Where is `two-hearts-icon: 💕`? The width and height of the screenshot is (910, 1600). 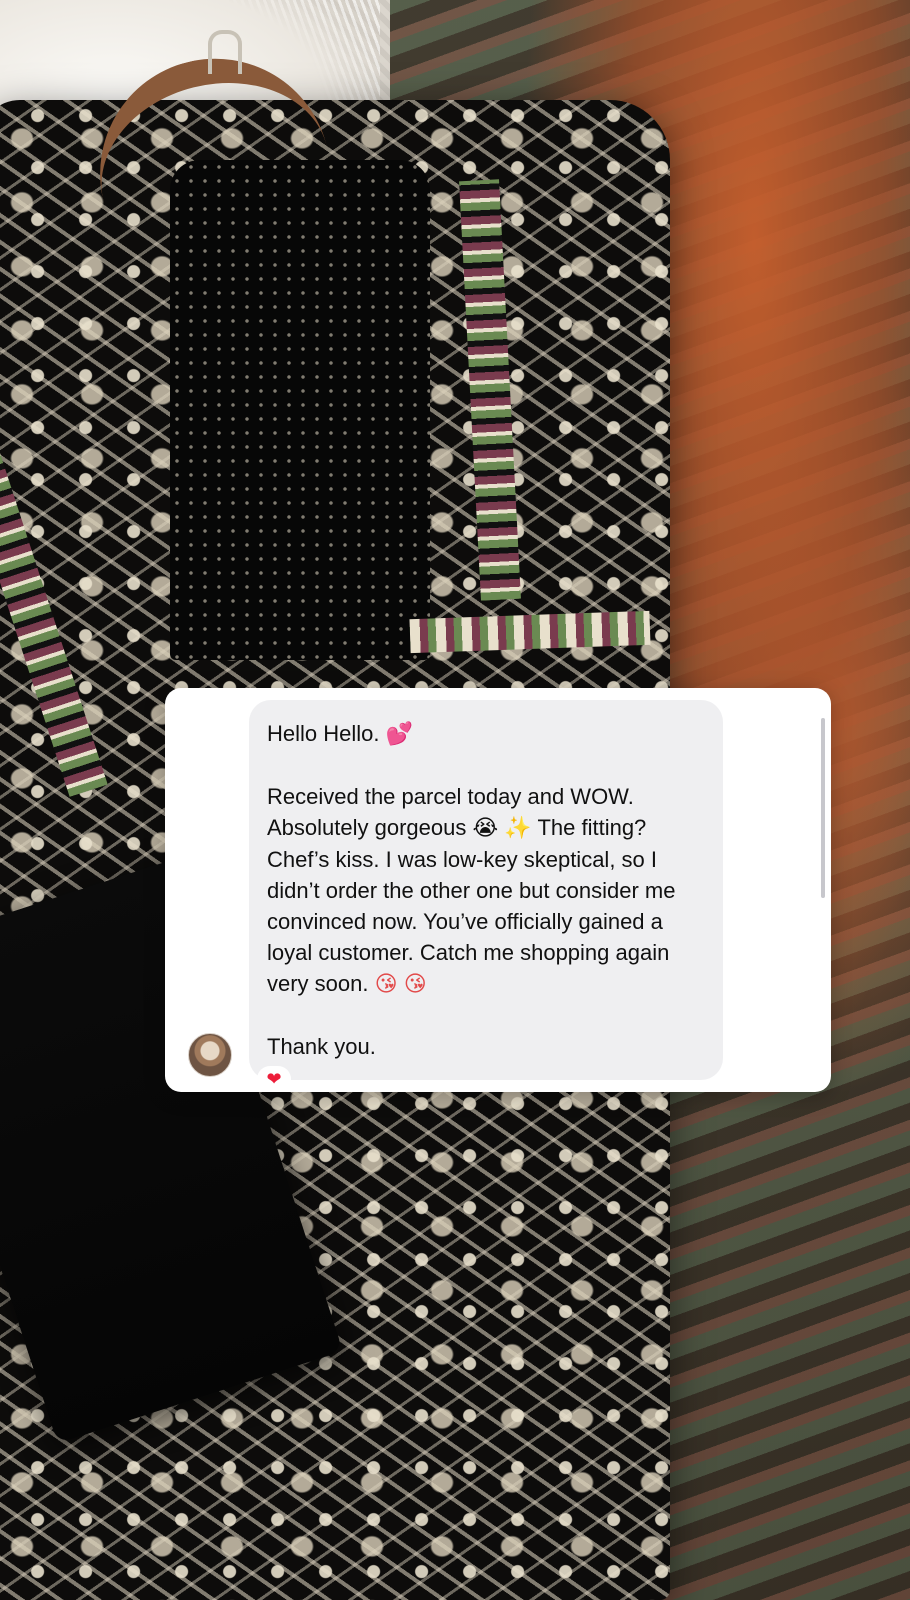
two-hearts-icon: 💕 is located at coordinates (399, 734).